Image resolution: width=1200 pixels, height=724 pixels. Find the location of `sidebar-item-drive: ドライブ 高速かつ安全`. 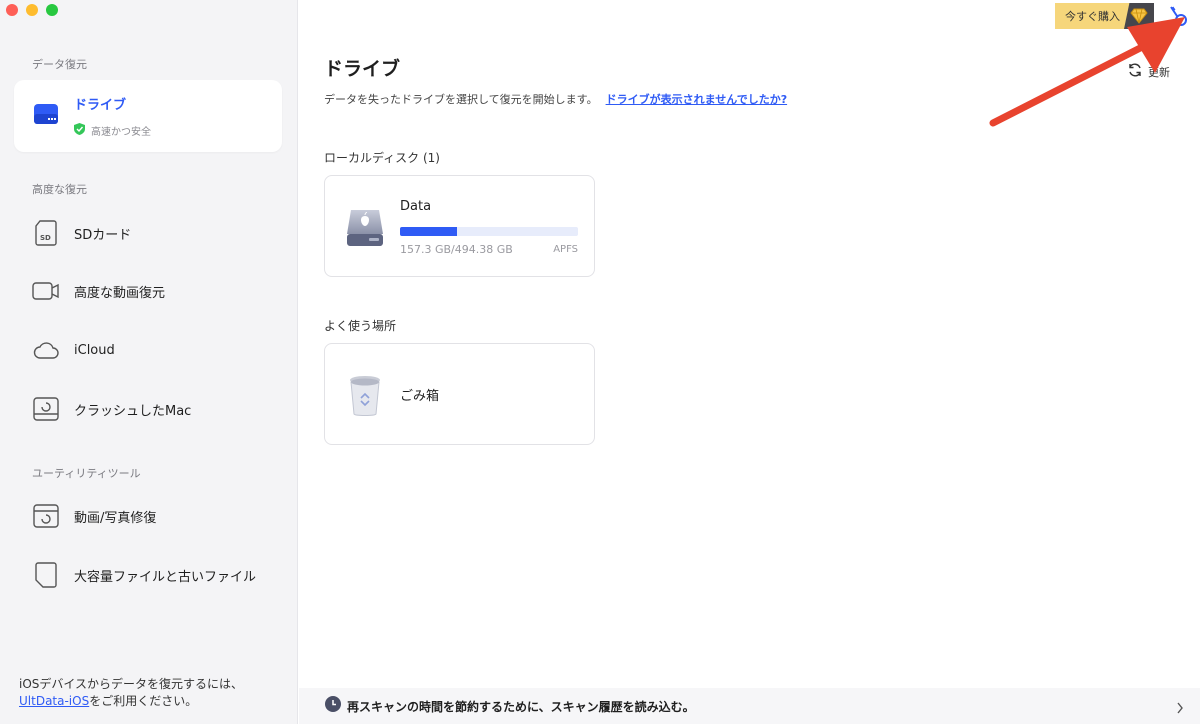

sidebar-item-drive: ドライブ 高速かつ安全 is located at coordinates (148, 116).